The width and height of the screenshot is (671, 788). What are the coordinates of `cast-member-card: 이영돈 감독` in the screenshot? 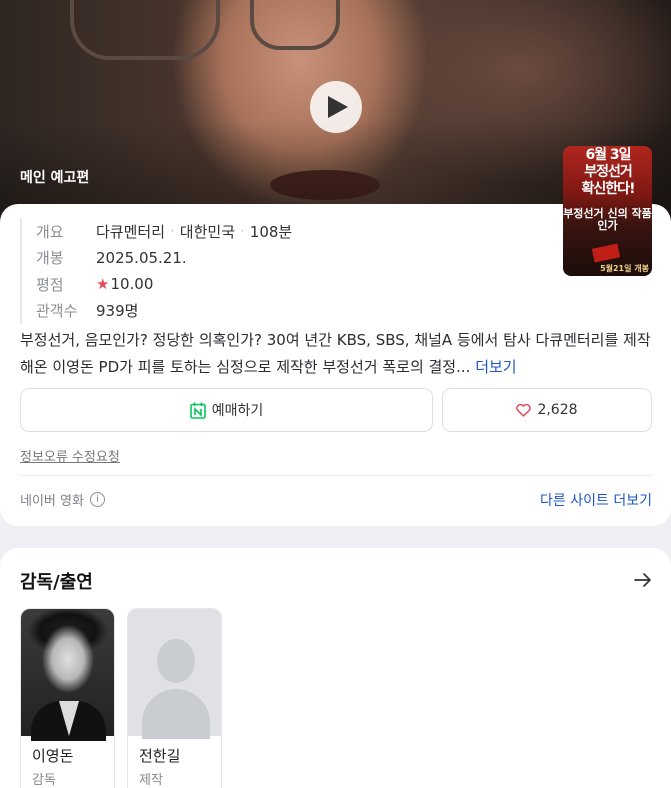 It's located at (67, 698).